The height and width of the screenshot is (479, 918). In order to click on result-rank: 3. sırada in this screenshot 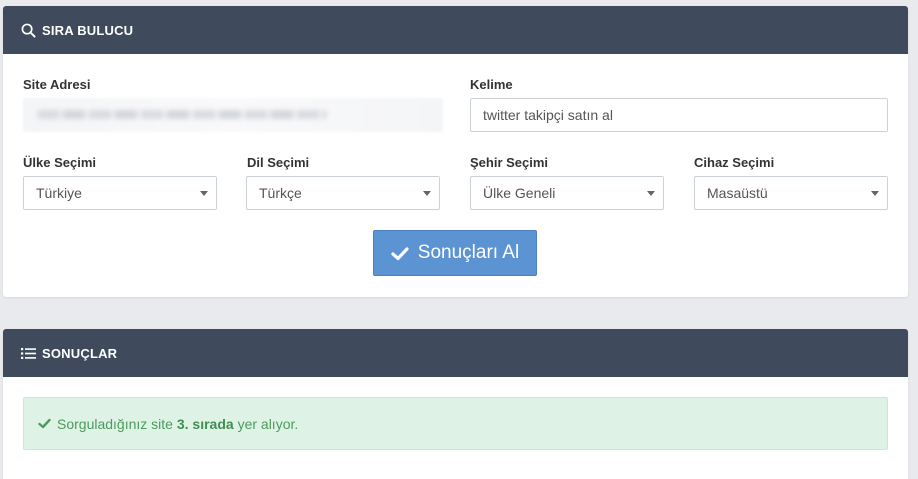, I will do `click(205, 423)`.